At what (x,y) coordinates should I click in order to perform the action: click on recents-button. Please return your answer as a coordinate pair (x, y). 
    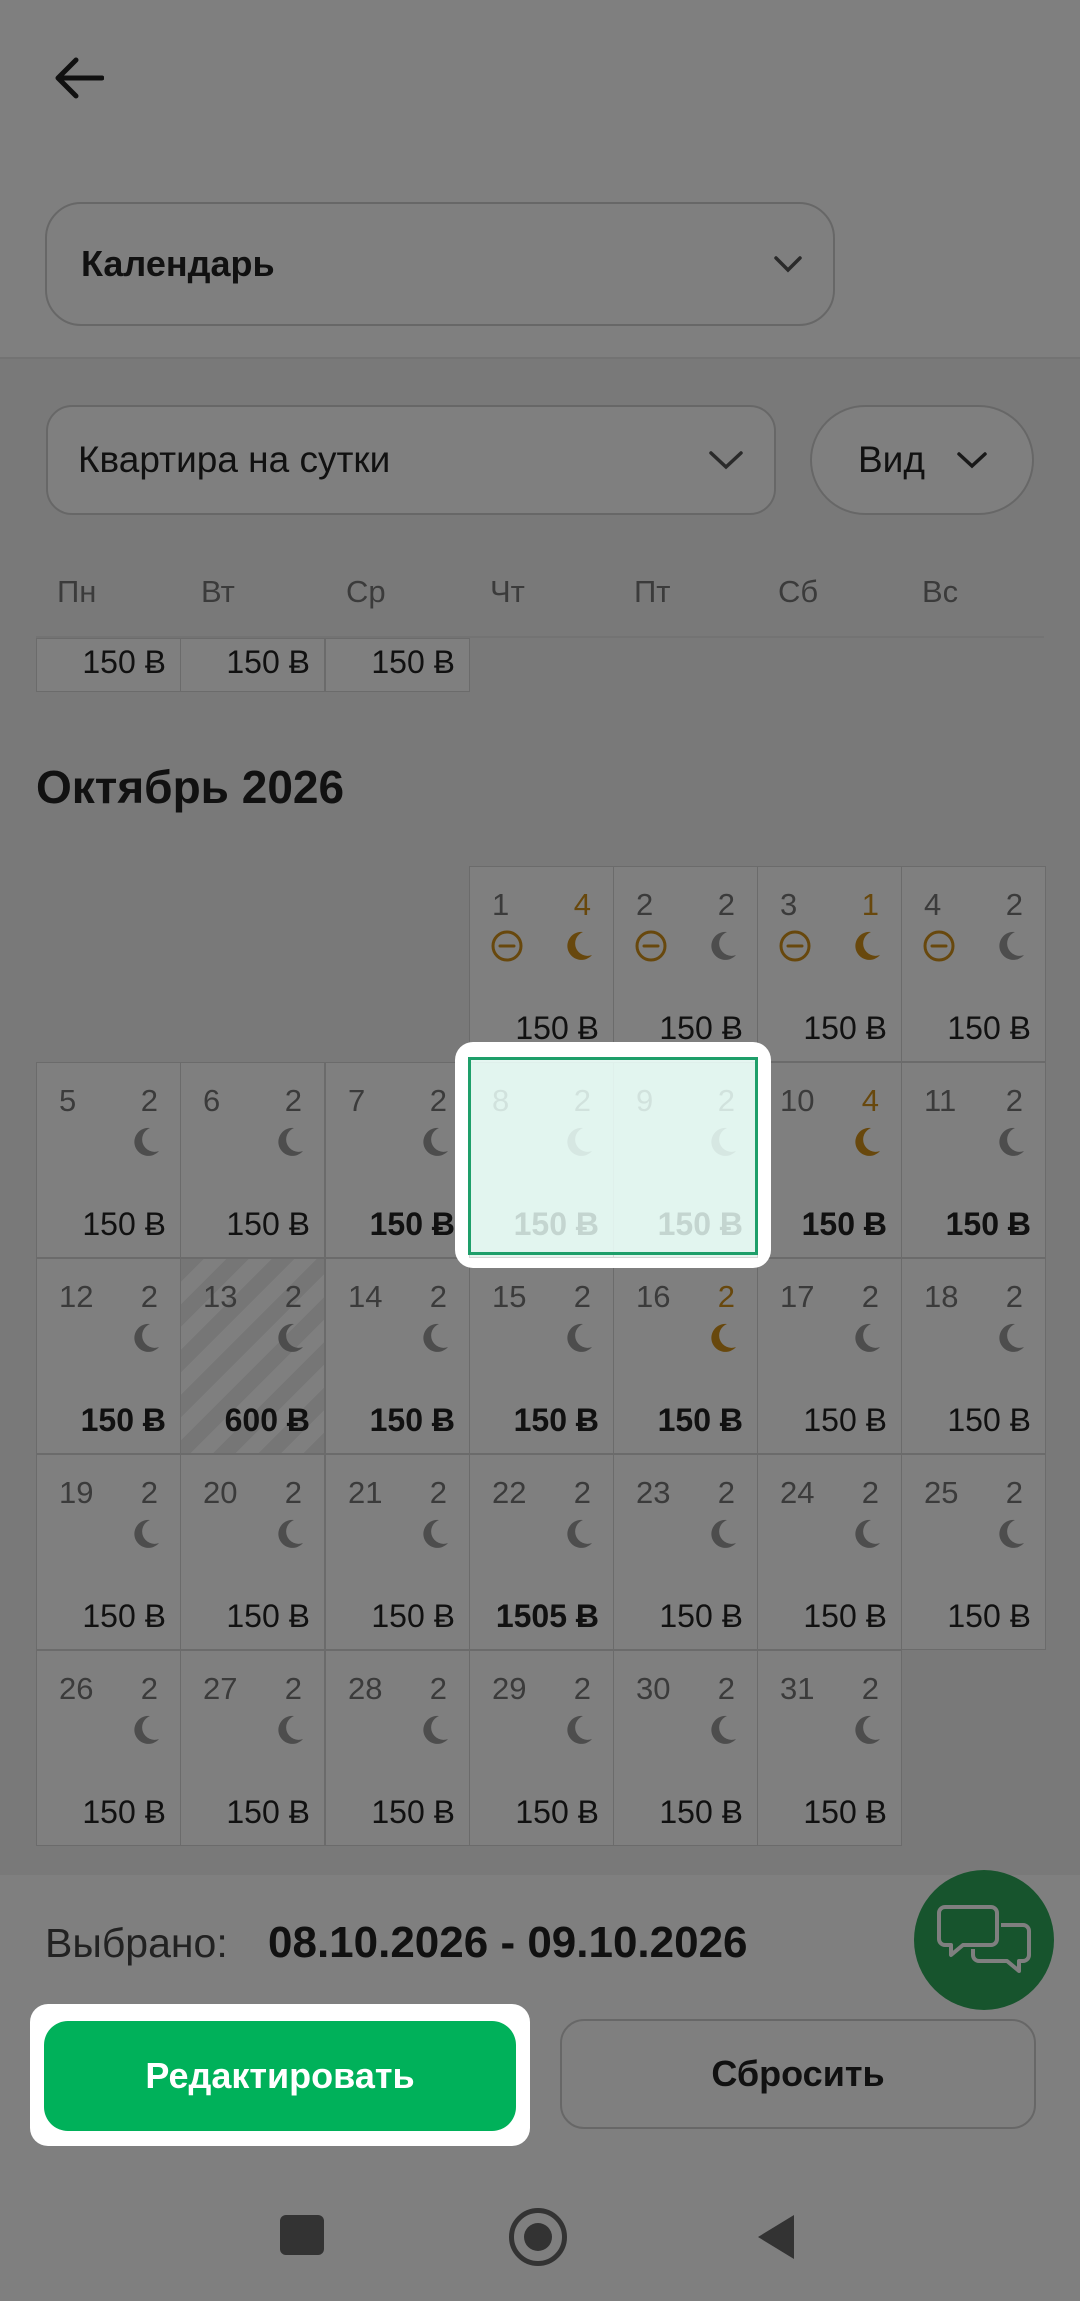
    Looking at the image, I should click on (302, 2235).